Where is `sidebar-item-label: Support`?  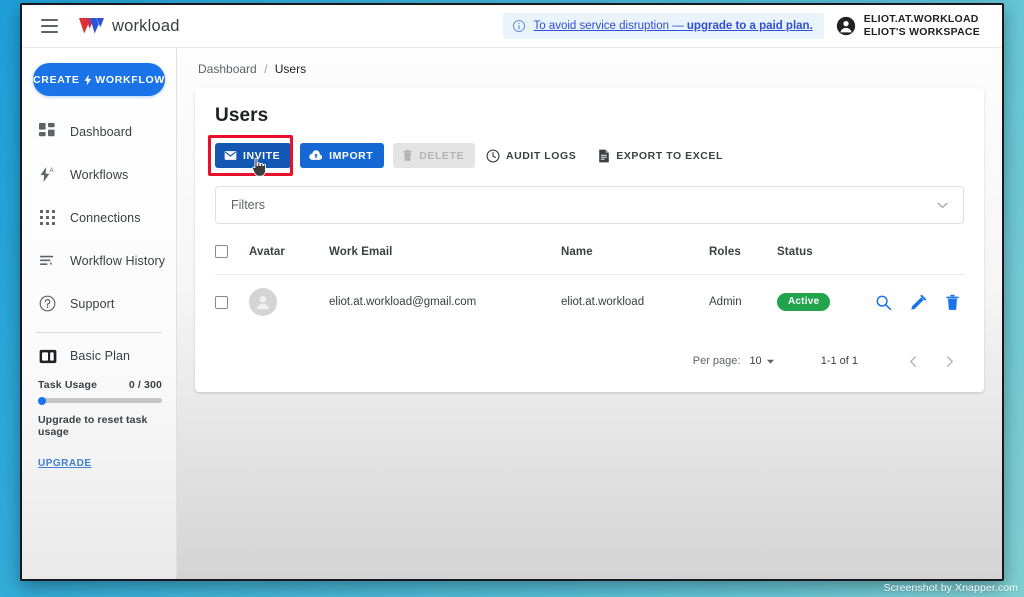
sidebar-item-label: Support is located at coordinates (92, 303).